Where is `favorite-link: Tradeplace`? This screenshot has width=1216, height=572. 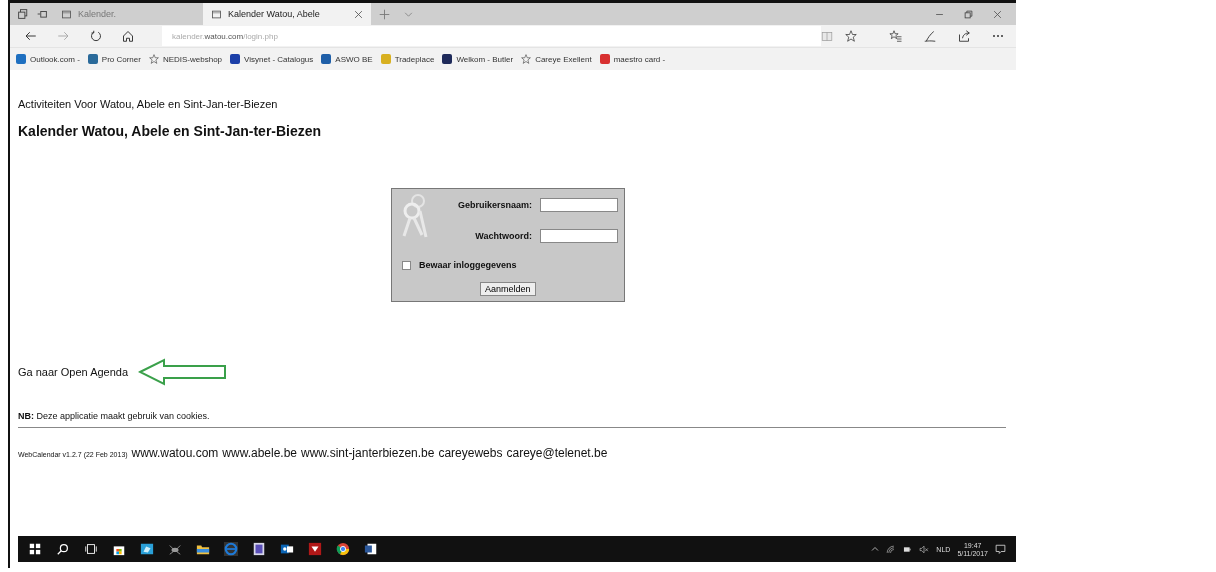
favorite-link: Tradeplace is located at coordinates (407, 59).